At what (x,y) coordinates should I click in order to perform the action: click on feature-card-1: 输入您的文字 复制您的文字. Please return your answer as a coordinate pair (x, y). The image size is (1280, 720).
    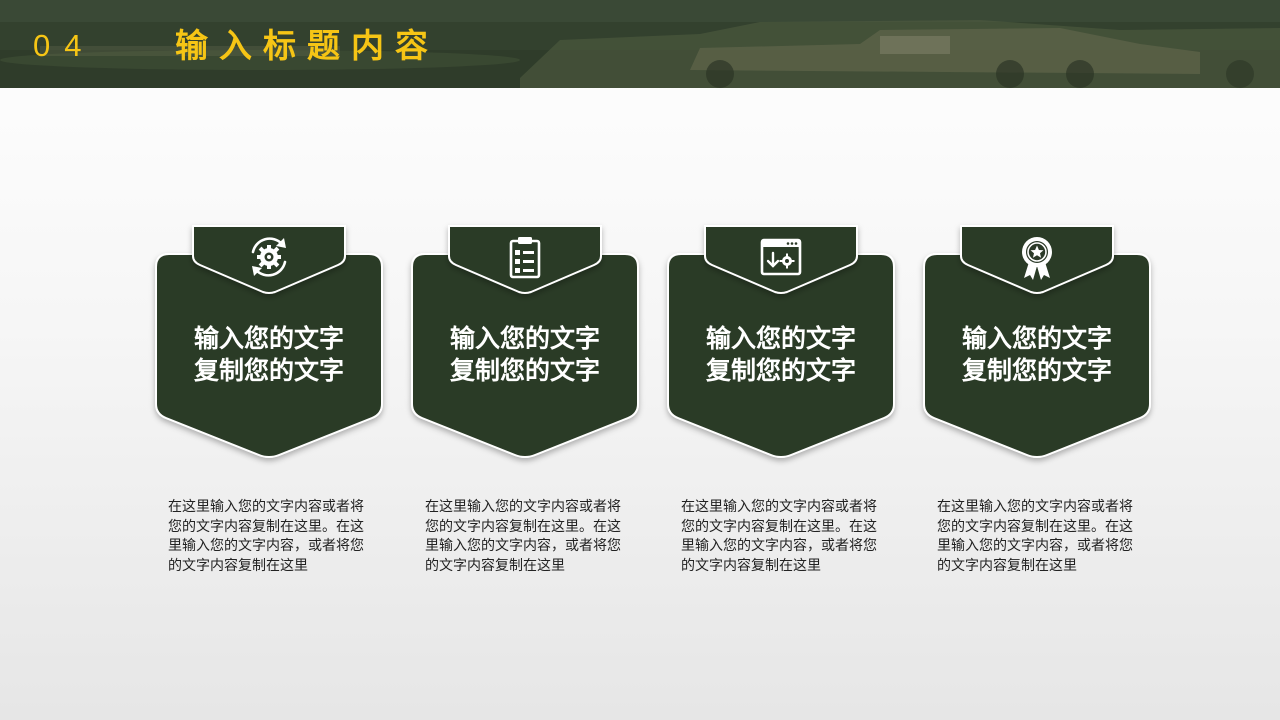
    Looking at the image, I should click on (269, 341).